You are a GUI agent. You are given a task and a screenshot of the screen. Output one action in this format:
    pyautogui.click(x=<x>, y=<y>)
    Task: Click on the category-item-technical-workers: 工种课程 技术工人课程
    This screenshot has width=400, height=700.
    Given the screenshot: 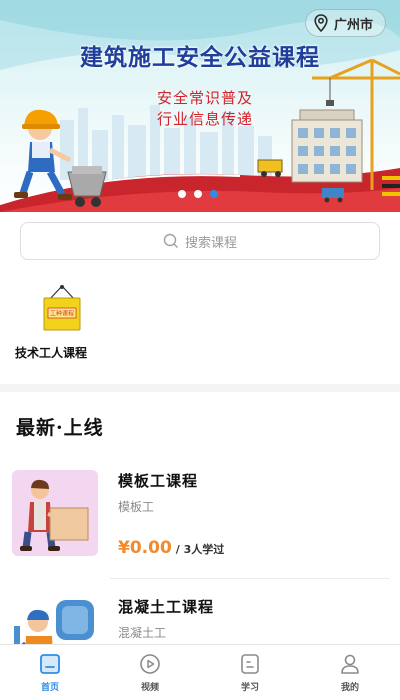 What is the action you would take?
    pyautogui.click(x=51, y=322)
    